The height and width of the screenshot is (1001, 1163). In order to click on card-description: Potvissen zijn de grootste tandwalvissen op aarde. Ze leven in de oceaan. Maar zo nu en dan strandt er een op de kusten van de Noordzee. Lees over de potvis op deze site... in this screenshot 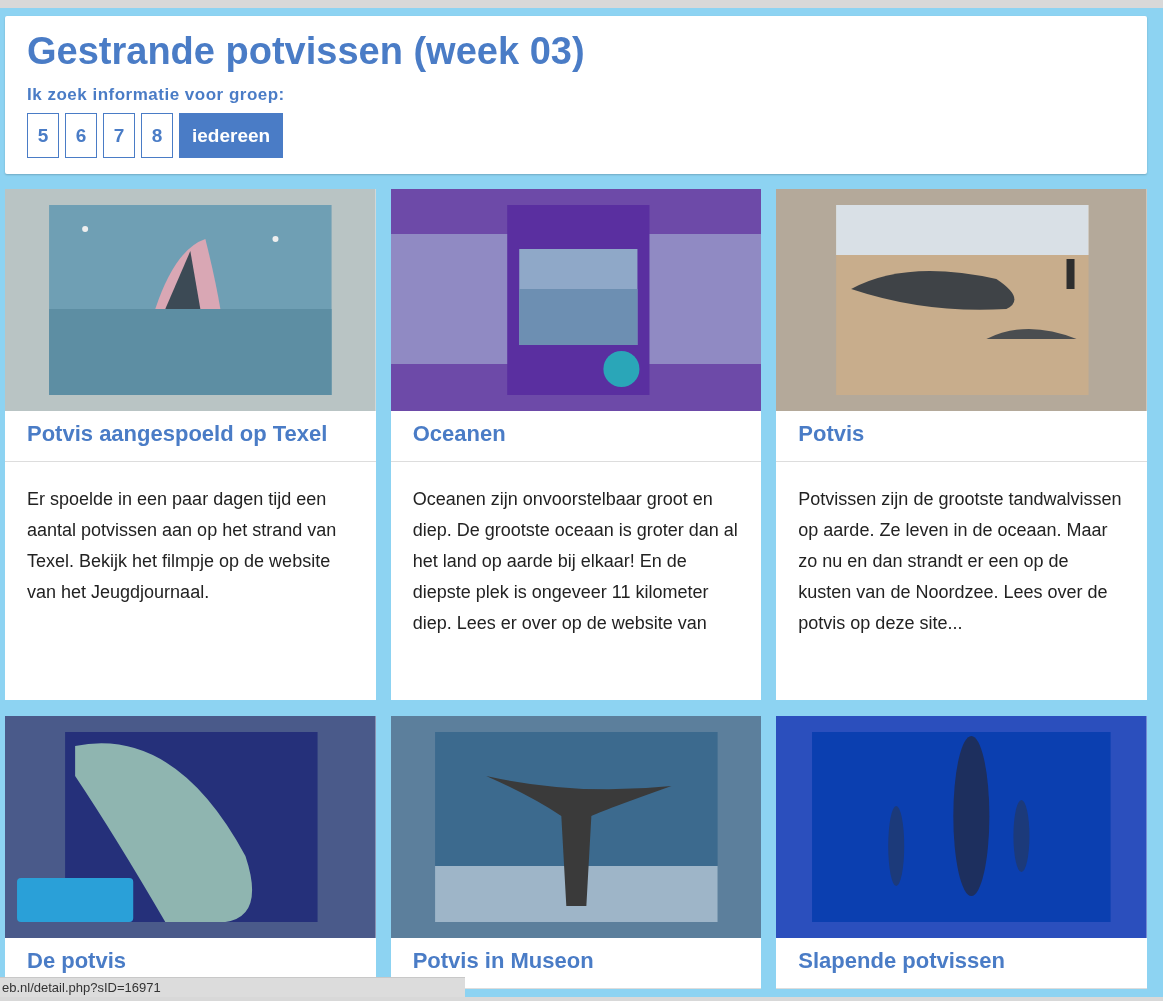, I will do `click(960, 561)`.